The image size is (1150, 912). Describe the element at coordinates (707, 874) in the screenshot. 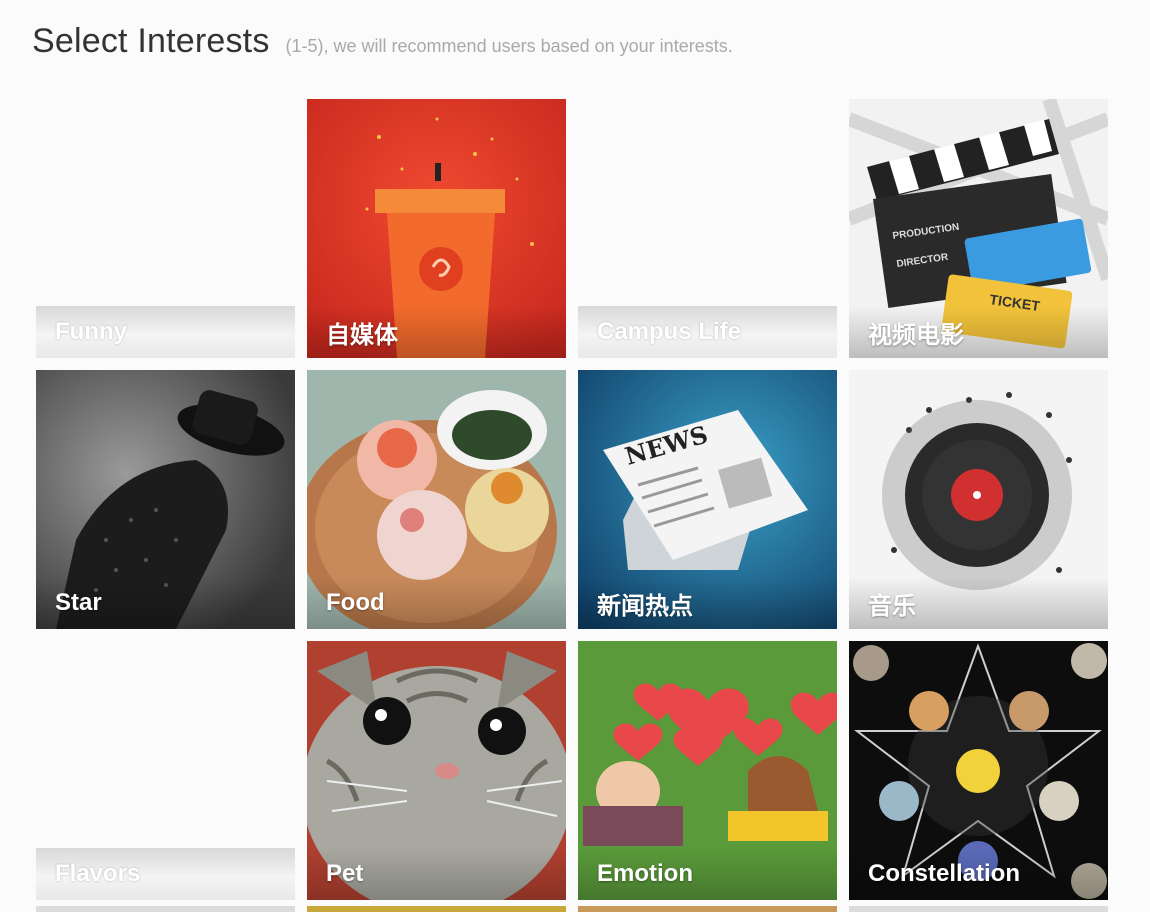

I see `tile-label-bar: Emotion` at that location.